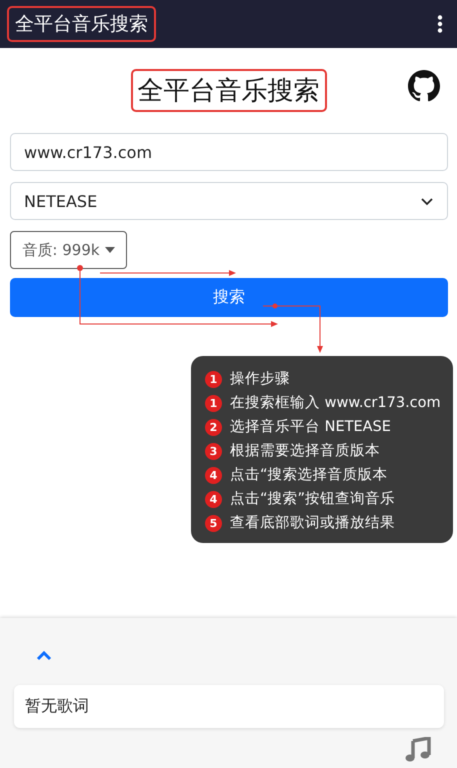 The width and height of the screenshot is (457, 768). What do you see at coordinates (109, 250) in the screenshot?
I see `caret-icon` at bounding box center [109, 250].